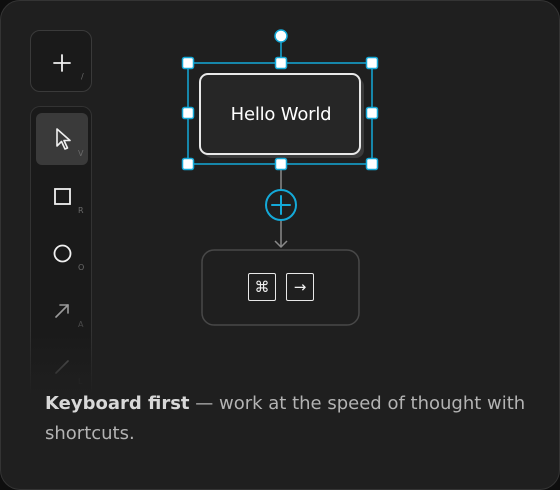  What do you see at coordinates (280, 287) in the screenshot?
I see `shortcut-node` at bounding box center [280, 287].